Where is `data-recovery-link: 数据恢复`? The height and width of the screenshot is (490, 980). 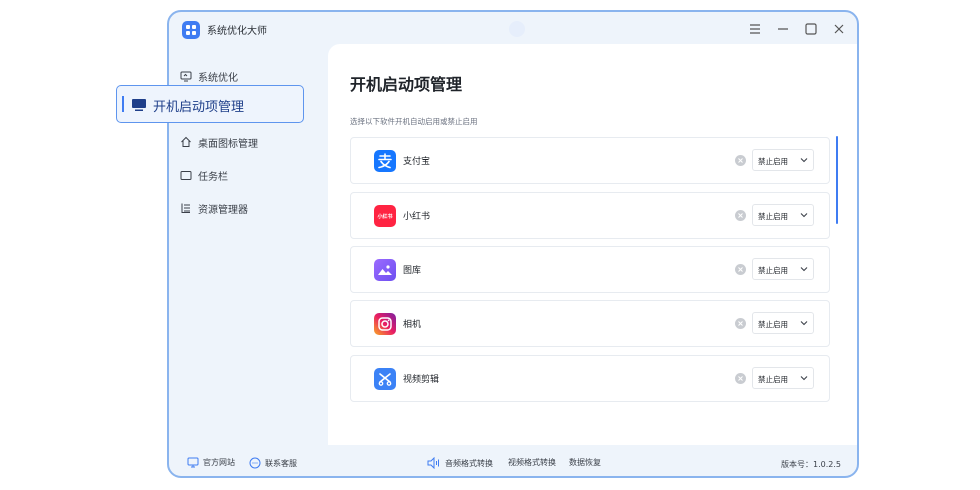
data-recovery-link: 数据恢复 is located at coordinates (585, 462).